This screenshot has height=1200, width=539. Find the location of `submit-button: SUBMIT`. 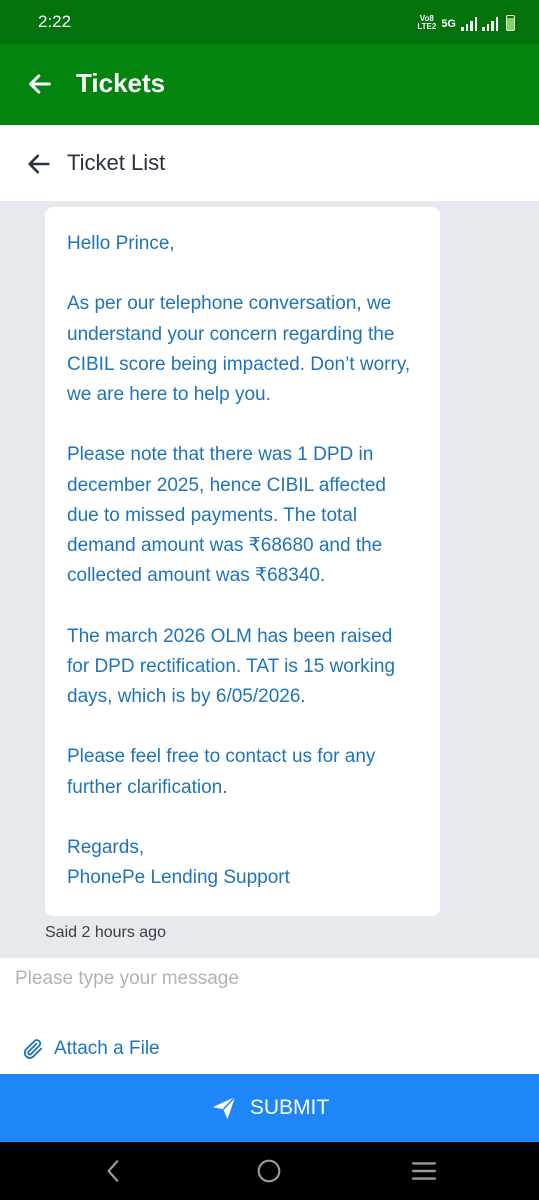

submit-button: SUBMIT is located at coordinates (269, 1108).